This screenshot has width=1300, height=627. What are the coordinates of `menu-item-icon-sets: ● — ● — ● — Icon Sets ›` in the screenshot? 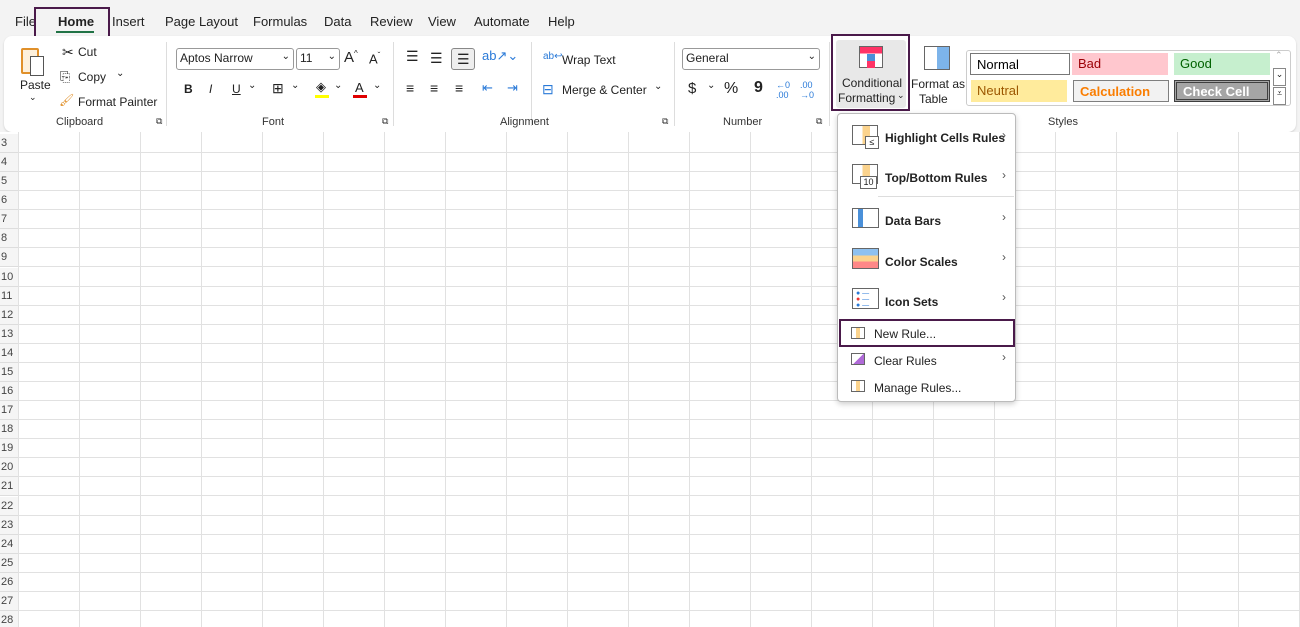 It's located at (926, 301).